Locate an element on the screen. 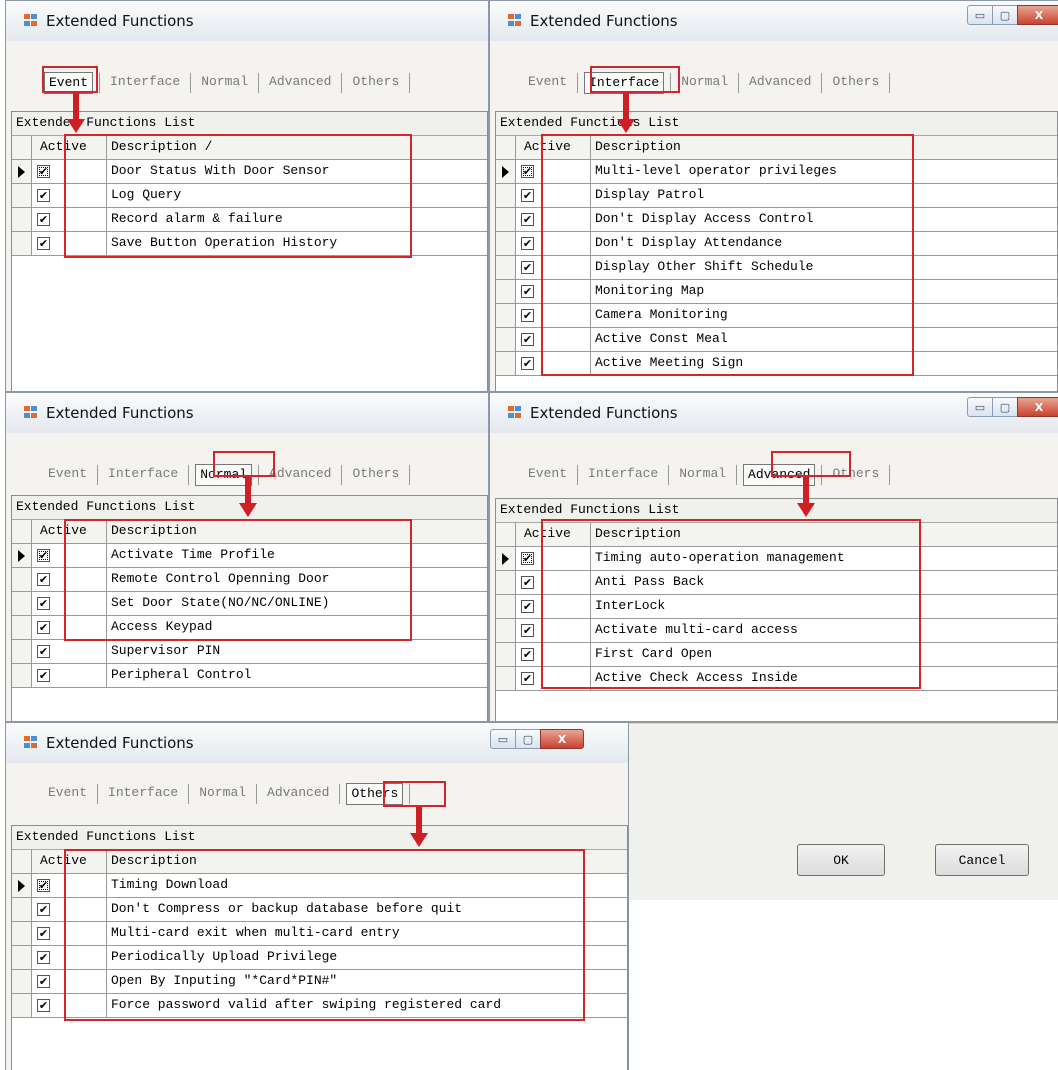  table-row: ✔ Multi-card exit when multi-card entry is located at coordinates (319, 934).